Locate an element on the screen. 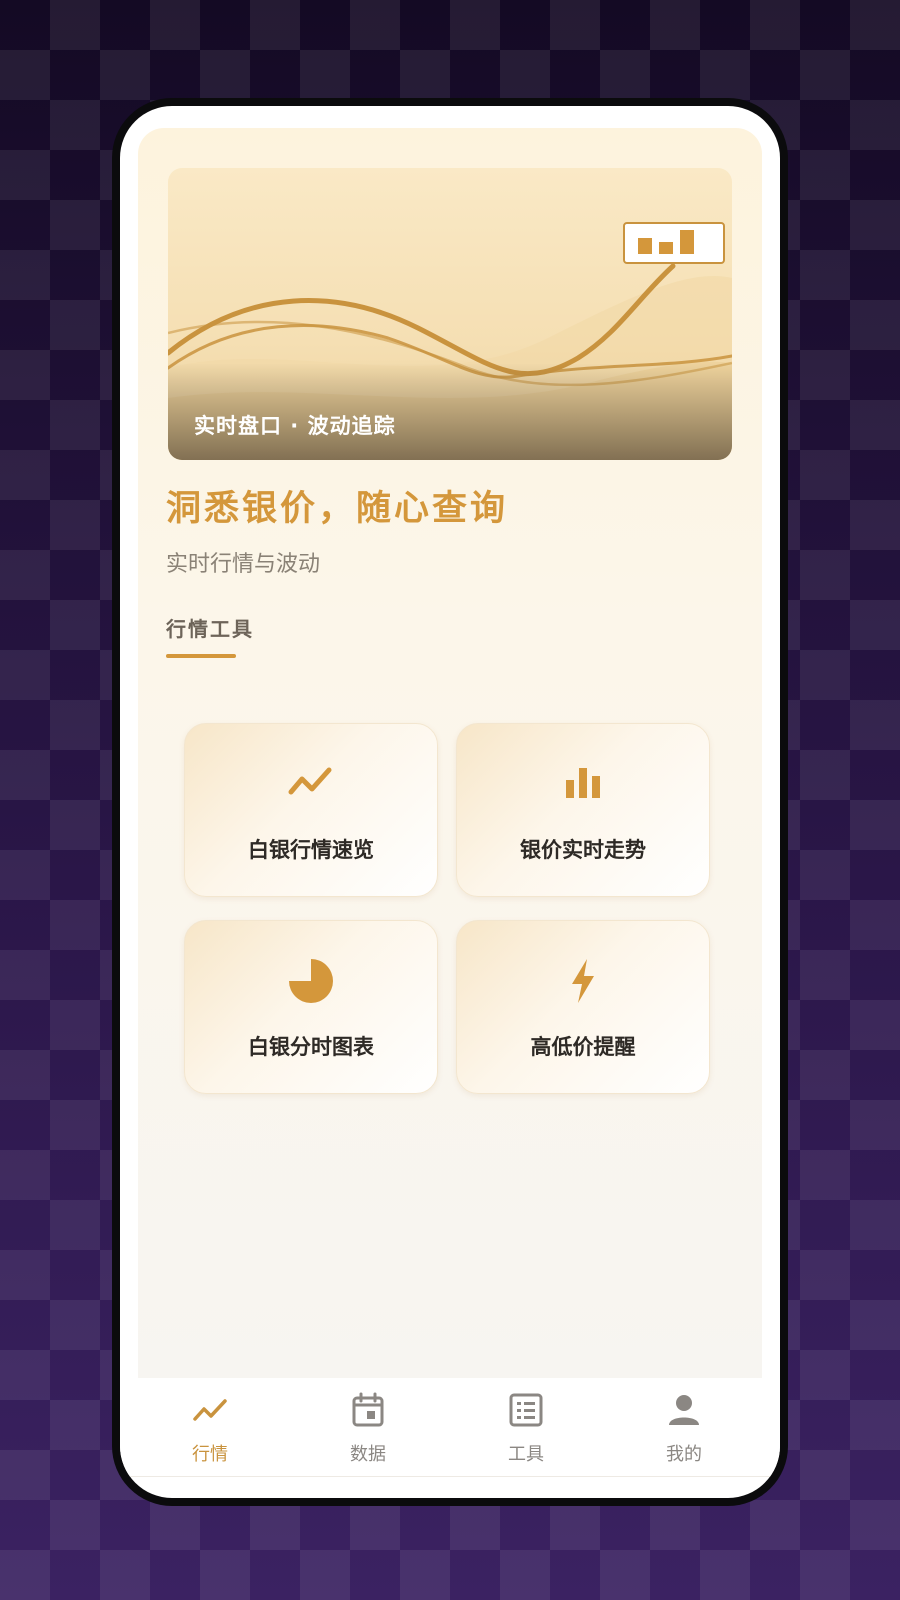 Image resolution: width=900 pixels, height=1600 pixels. tool-card-label: 白银行情速览 is located at coordinates (311, 850).